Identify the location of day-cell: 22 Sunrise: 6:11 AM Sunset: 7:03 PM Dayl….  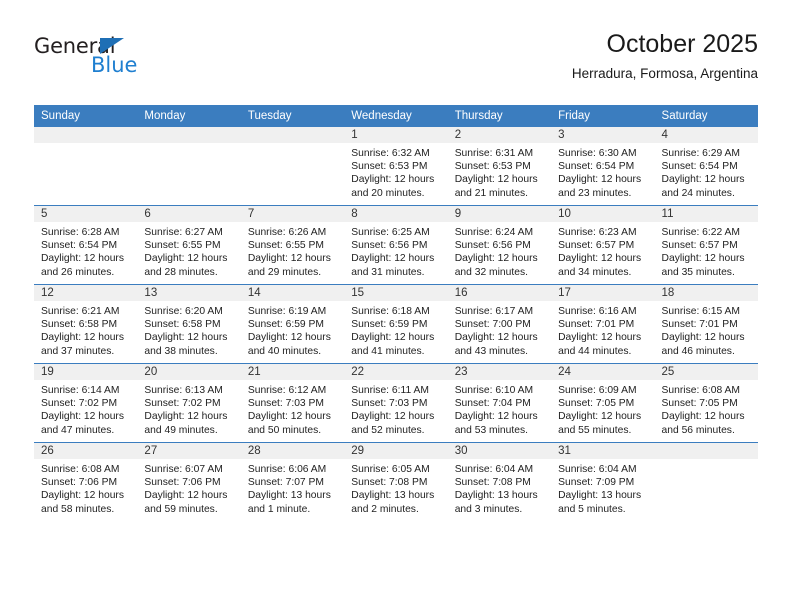
(396, 403).